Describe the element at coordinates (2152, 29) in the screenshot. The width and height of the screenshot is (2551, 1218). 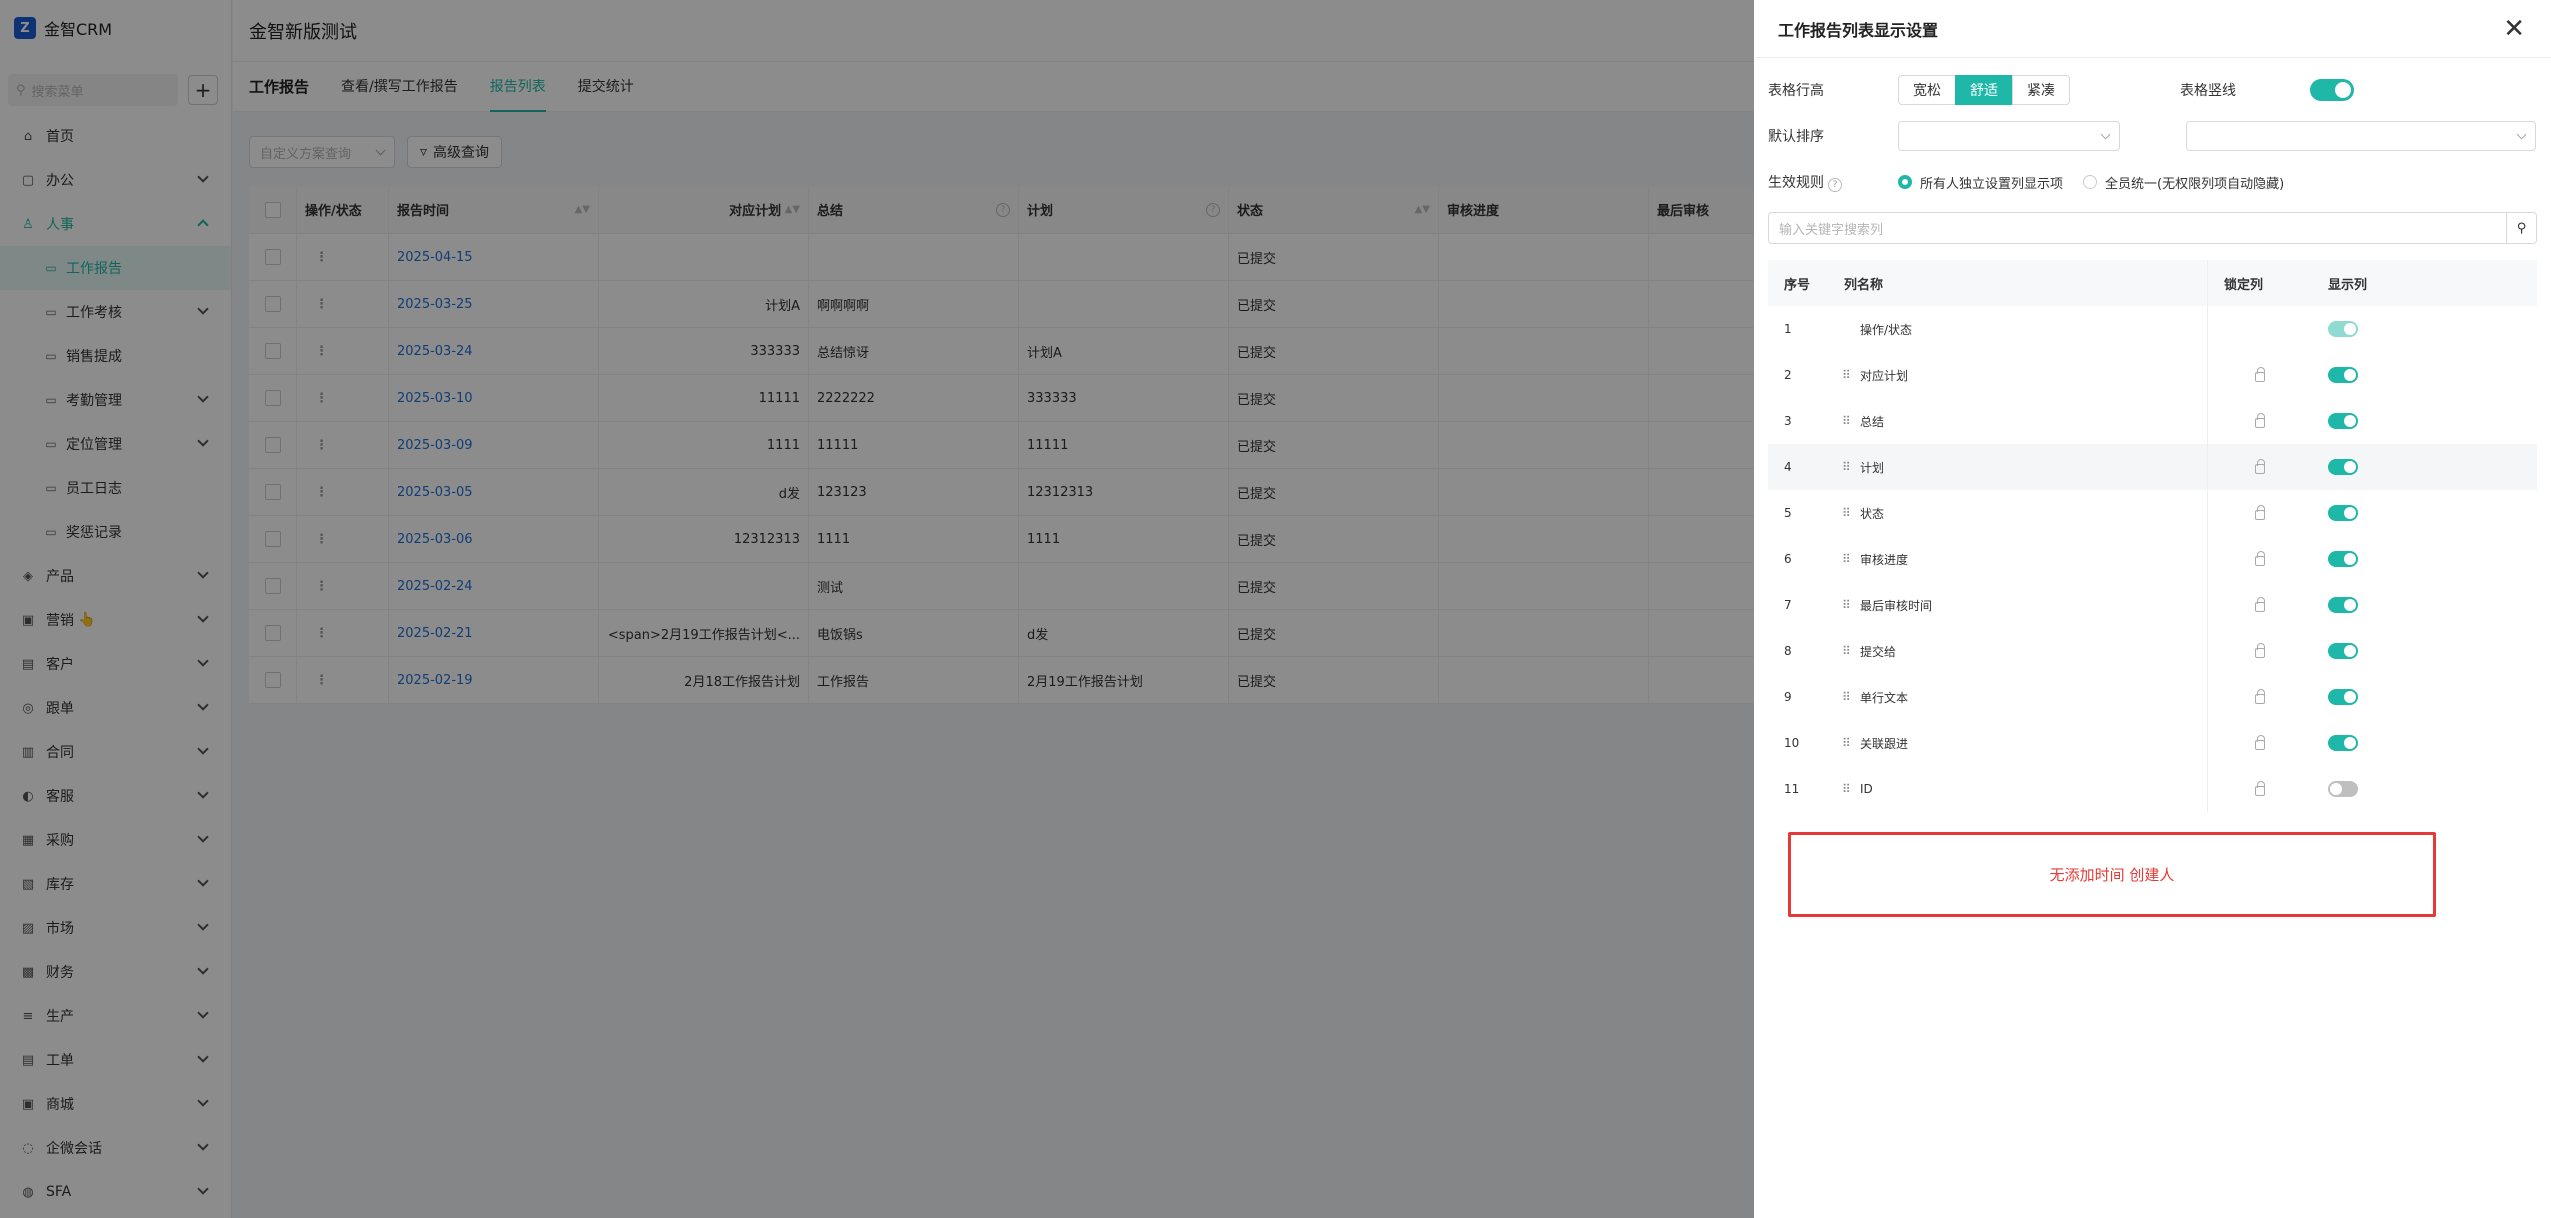
I see `drawer-header: 工作报告列表显示设置 ✕` at that location.